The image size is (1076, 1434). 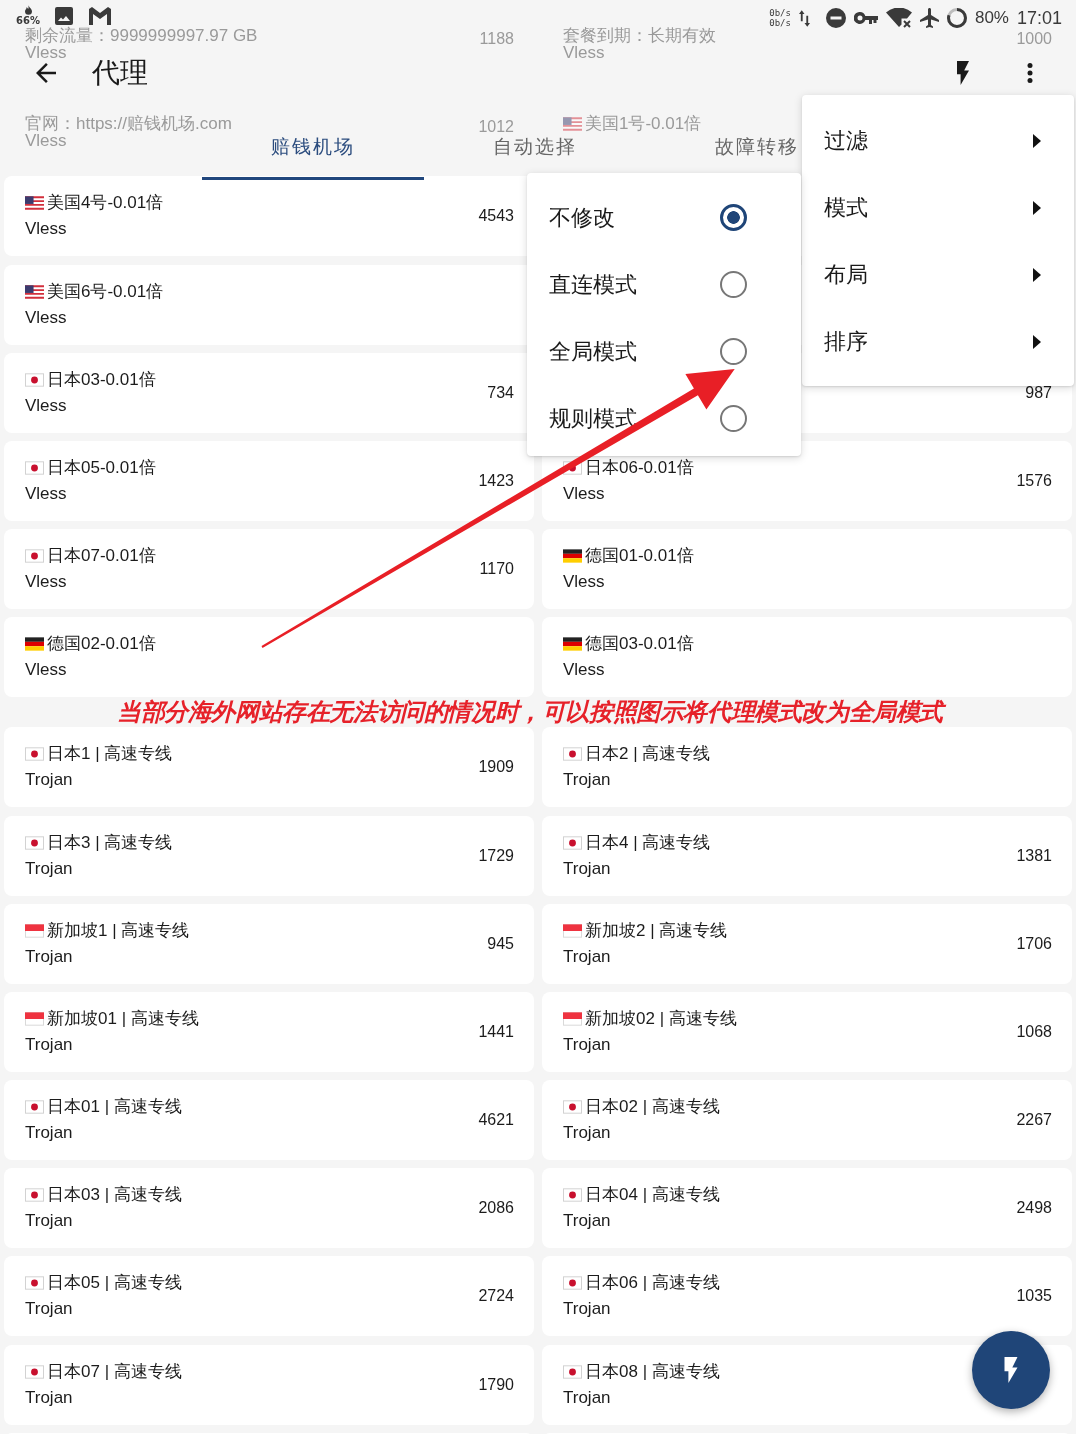 I want to click on latency-value: 1441, so click(x=496, y=1031).